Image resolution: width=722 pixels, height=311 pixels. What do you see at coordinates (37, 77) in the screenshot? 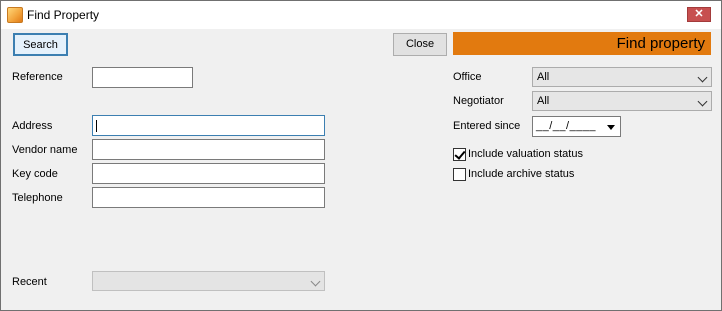
I see `reference-label: Reference` at bounding box center [37, 77].